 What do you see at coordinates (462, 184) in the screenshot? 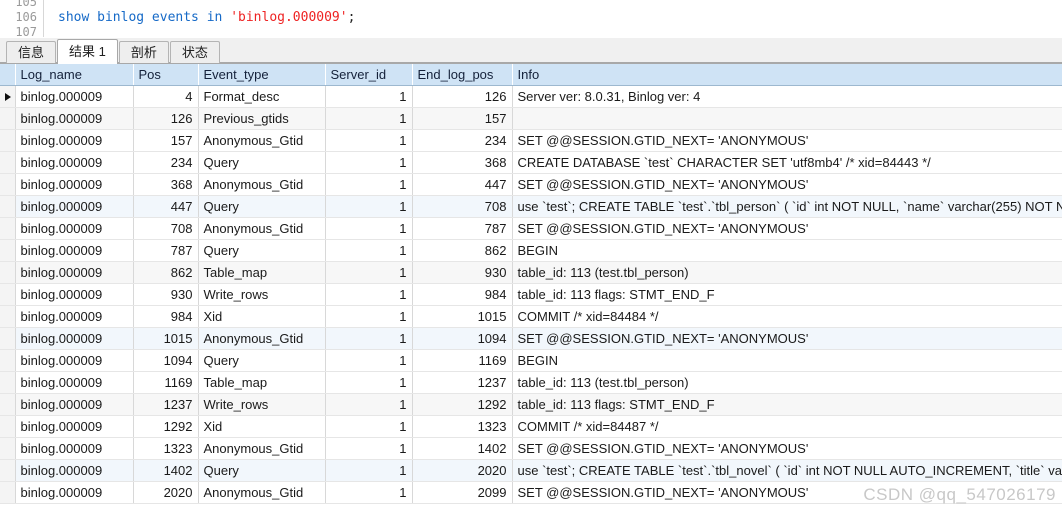
I see `cell-end-log-pos: 447` at bounding box center [462, 184].